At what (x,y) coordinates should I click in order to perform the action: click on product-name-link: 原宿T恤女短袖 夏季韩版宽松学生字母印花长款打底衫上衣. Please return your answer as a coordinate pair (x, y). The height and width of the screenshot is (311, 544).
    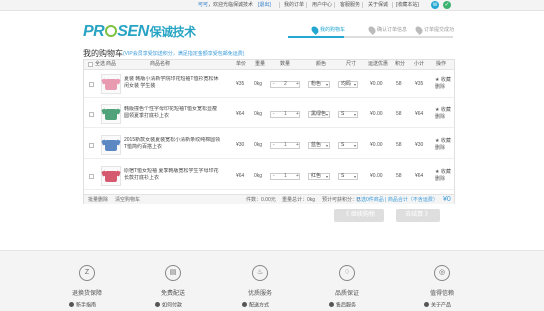
    Looking at the image, I should click on (172, 176).